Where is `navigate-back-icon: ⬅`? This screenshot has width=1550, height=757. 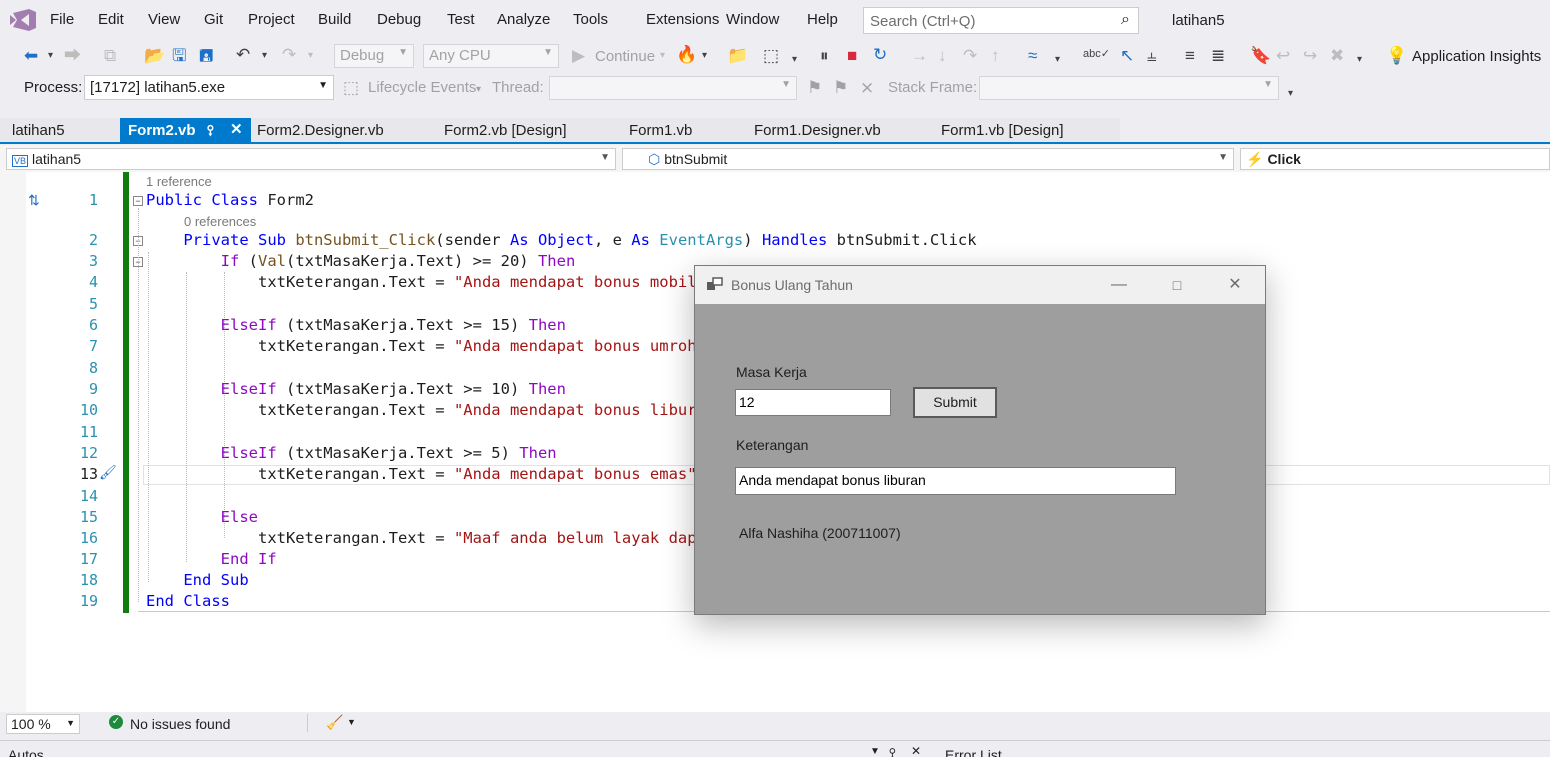 navigate-back-icon: ⬅ is located at coordinates (31, 56).